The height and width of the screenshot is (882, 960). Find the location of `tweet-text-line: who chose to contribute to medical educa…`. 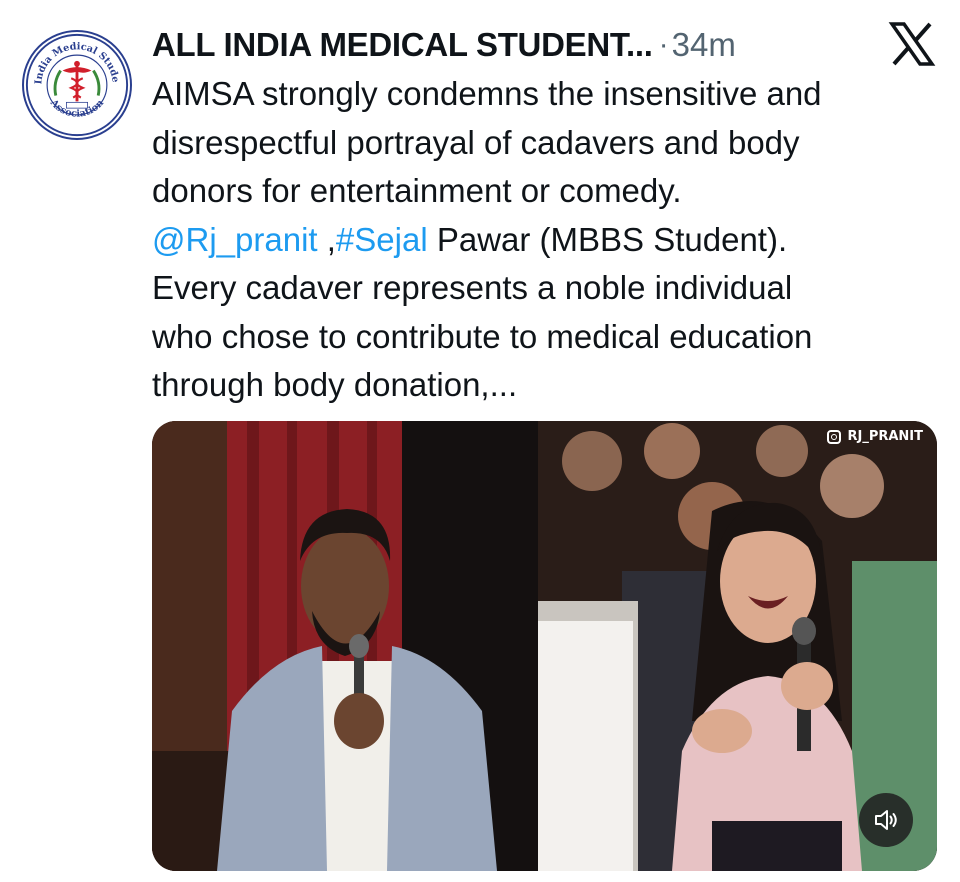

tweet-text-line: who chose to contribute to medical educa… is located at coordinates (482, 336).